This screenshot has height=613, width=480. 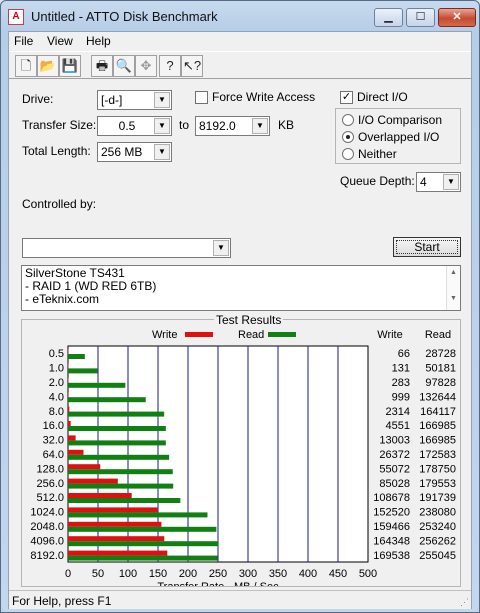 What do you see at coordinates (348, 154) in the screenshot?
I see `neither-radio` at bounding box center [348, 154].